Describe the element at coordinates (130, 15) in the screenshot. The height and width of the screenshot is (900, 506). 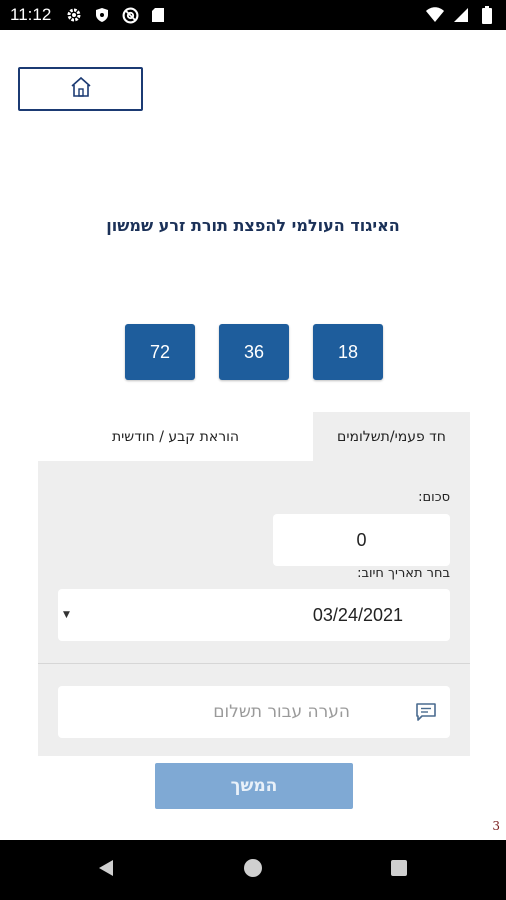
I see `at-sign-icon` at that location.